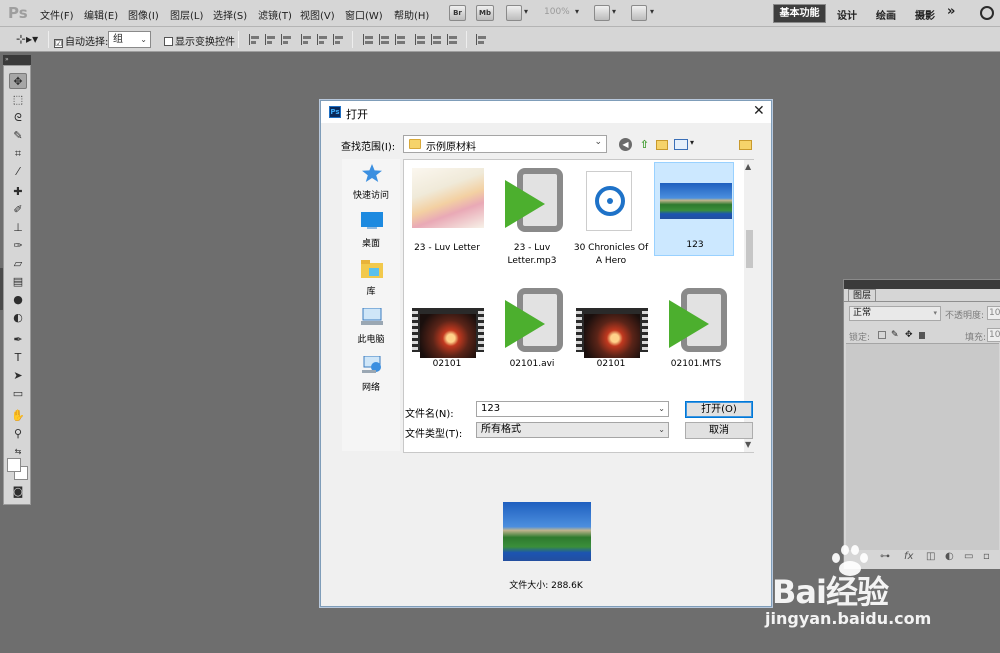 The image size is (1000, 653). What do you see at coordinates (602, 13) in the screenshot?
I see `arrange-documents-icon` at bounding box center [602, 13].